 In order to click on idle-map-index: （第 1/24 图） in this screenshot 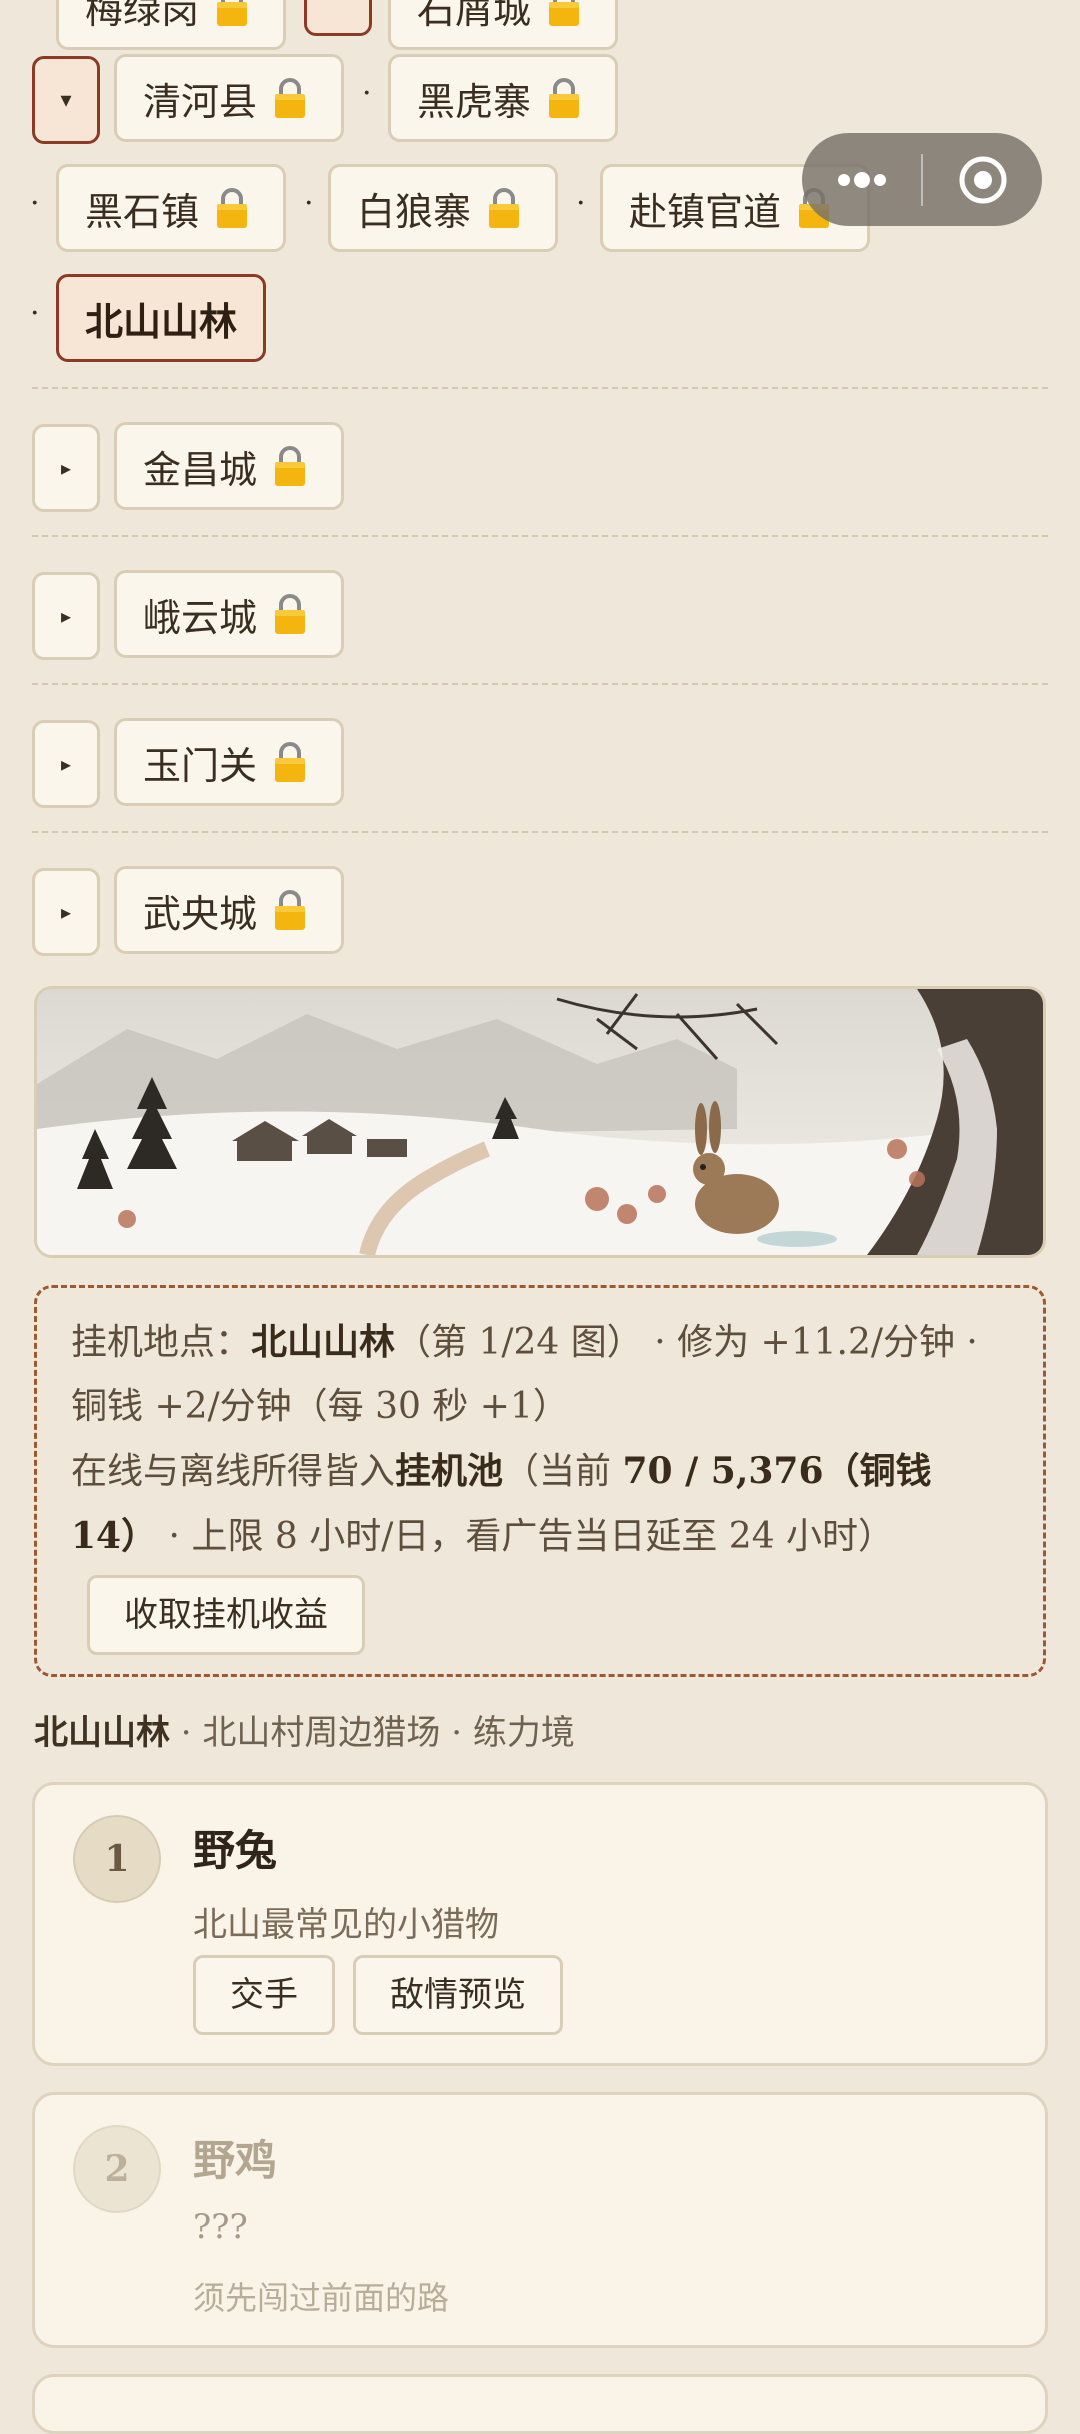, I will do `click(519, 1342)`.